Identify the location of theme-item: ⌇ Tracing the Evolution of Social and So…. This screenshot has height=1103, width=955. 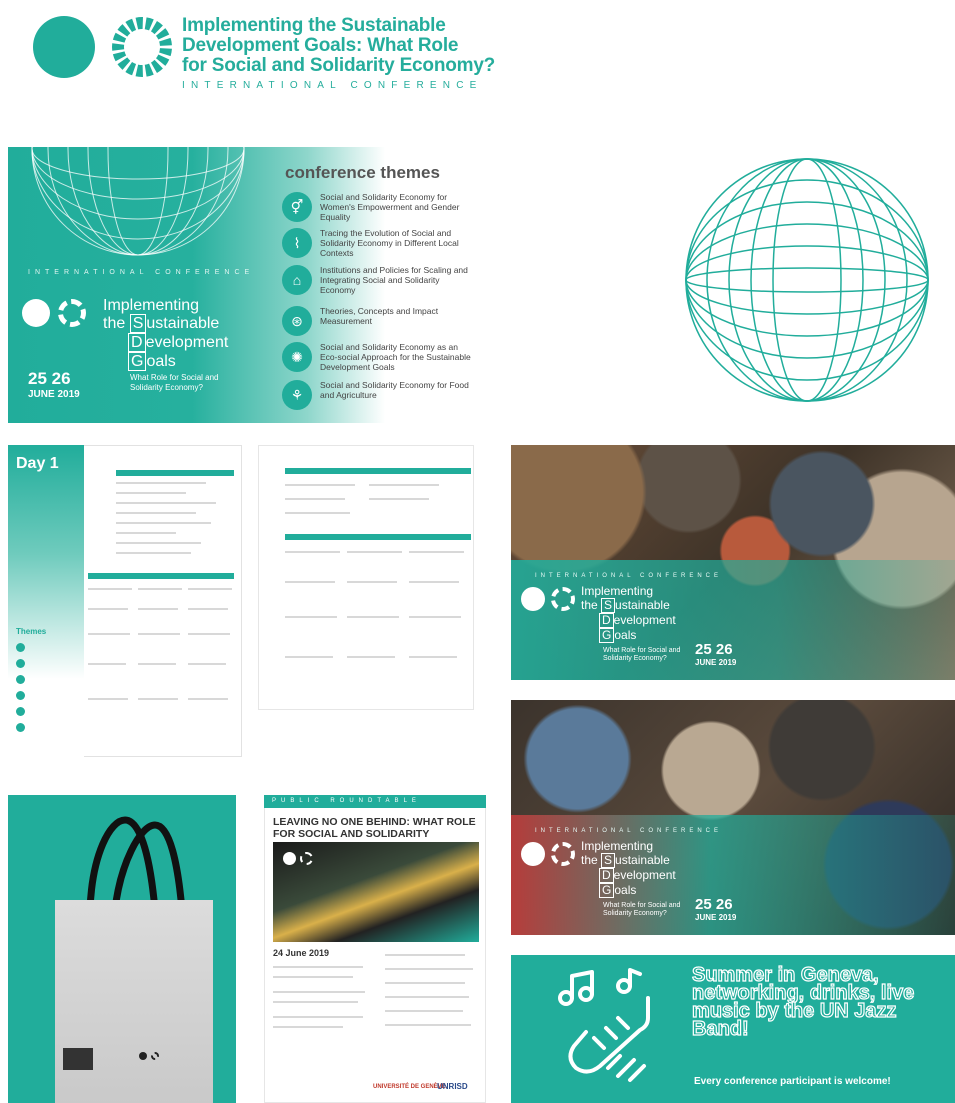
(377, 243).